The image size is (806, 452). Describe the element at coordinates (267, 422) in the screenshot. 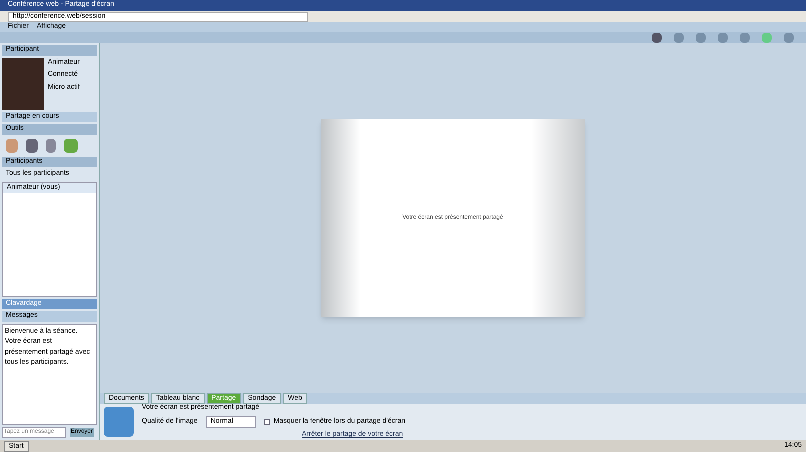

I see `option-checkbox` at that location.